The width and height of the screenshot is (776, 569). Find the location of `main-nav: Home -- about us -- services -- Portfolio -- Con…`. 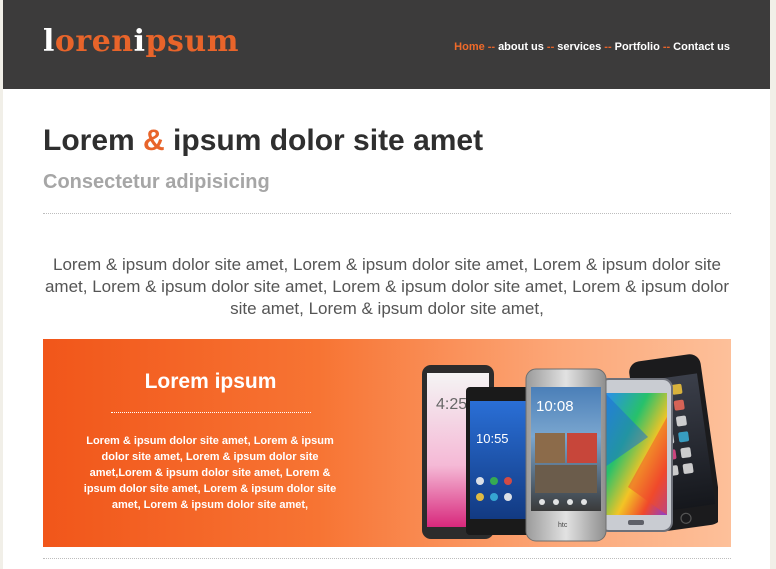

main-nav: Home -- about us -- services -- Portfolio -- Con… is located at coordinates (592, 47).